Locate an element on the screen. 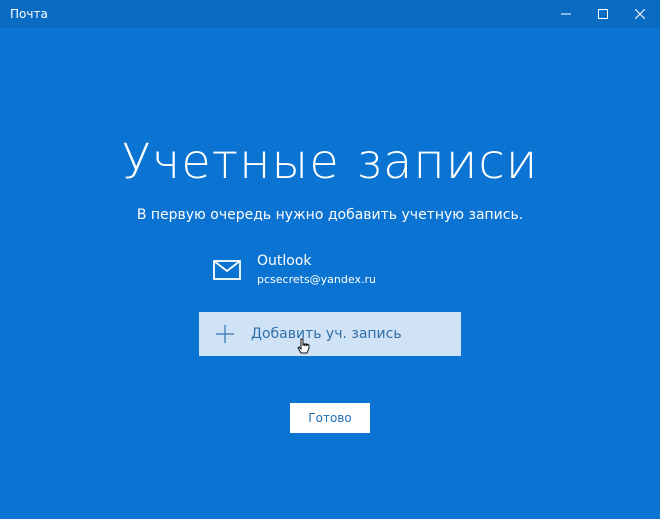  close-icon is located at coordinates (640, 14).